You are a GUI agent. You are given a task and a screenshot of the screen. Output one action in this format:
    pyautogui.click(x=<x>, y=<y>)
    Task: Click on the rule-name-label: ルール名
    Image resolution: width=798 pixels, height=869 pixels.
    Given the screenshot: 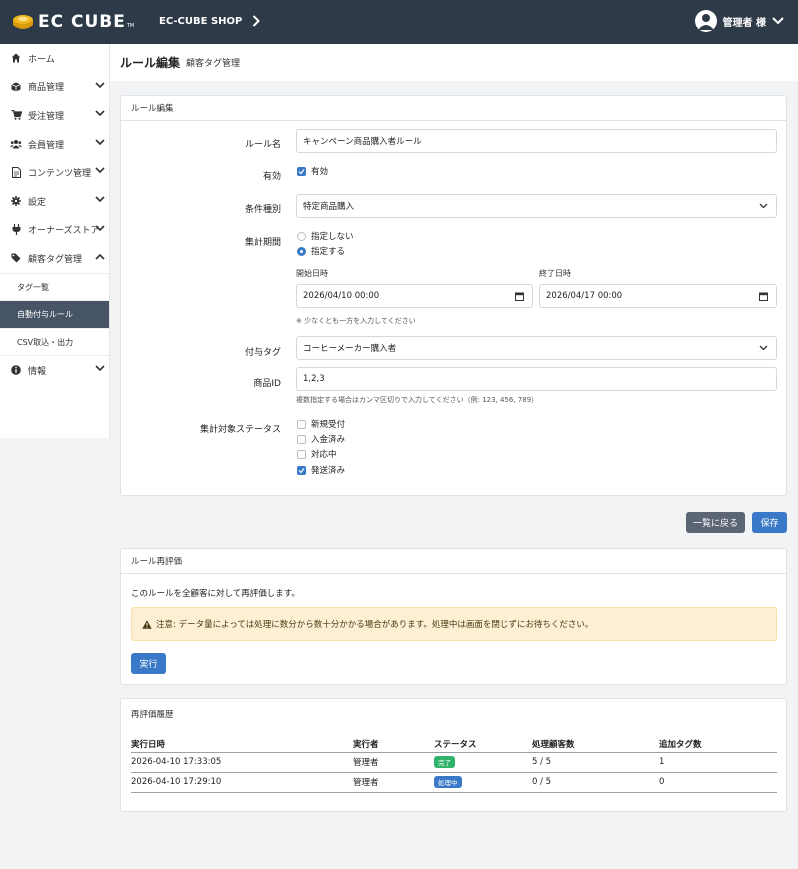 What is the action you would take?
    pyautogui.click(x=262, y=145)
    